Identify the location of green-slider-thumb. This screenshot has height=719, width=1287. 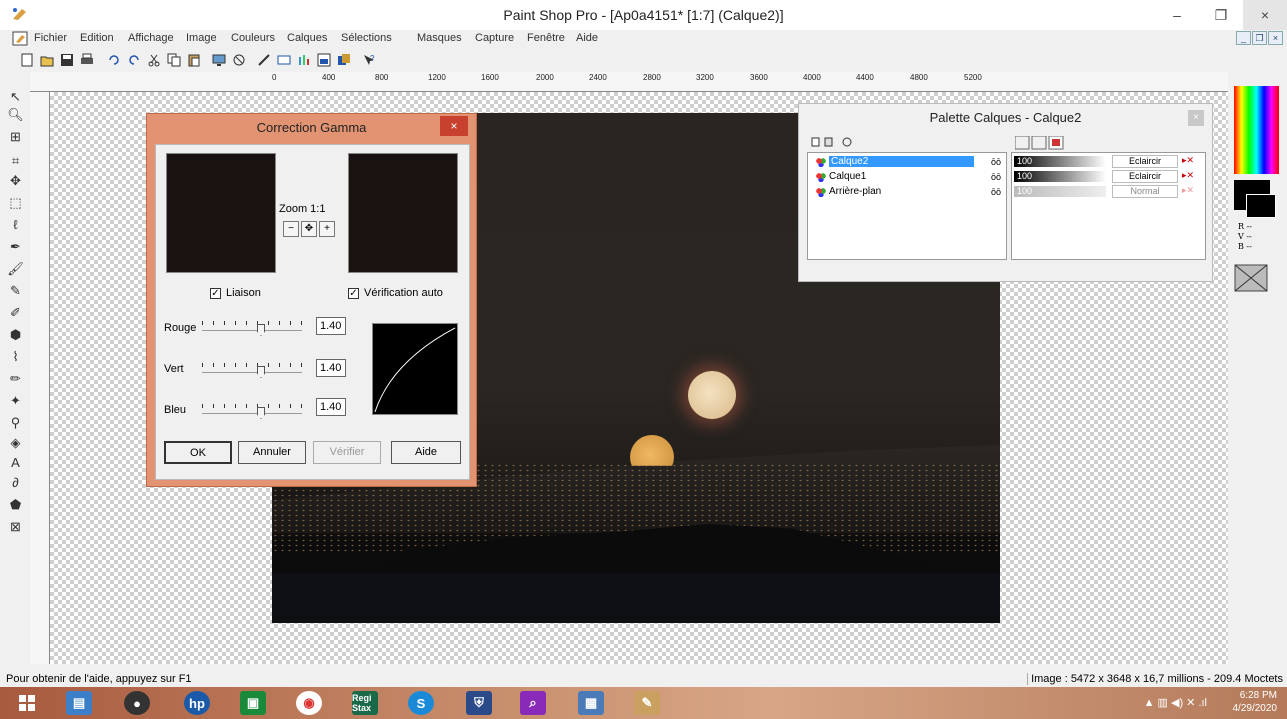
(261, 372).